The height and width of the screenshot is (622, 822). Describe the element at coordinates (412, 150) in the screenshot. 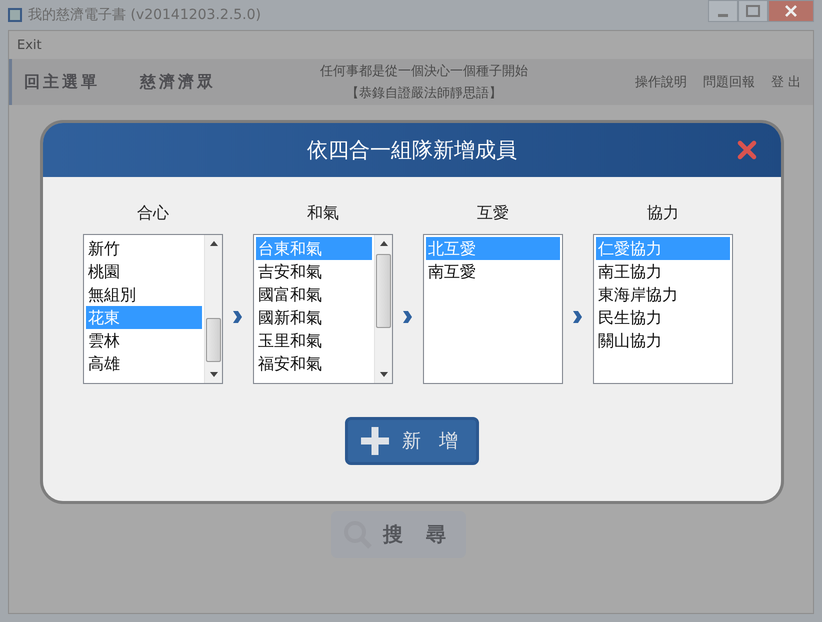

I see `dialog-title: 依四合一組隊新增成員` at that location.